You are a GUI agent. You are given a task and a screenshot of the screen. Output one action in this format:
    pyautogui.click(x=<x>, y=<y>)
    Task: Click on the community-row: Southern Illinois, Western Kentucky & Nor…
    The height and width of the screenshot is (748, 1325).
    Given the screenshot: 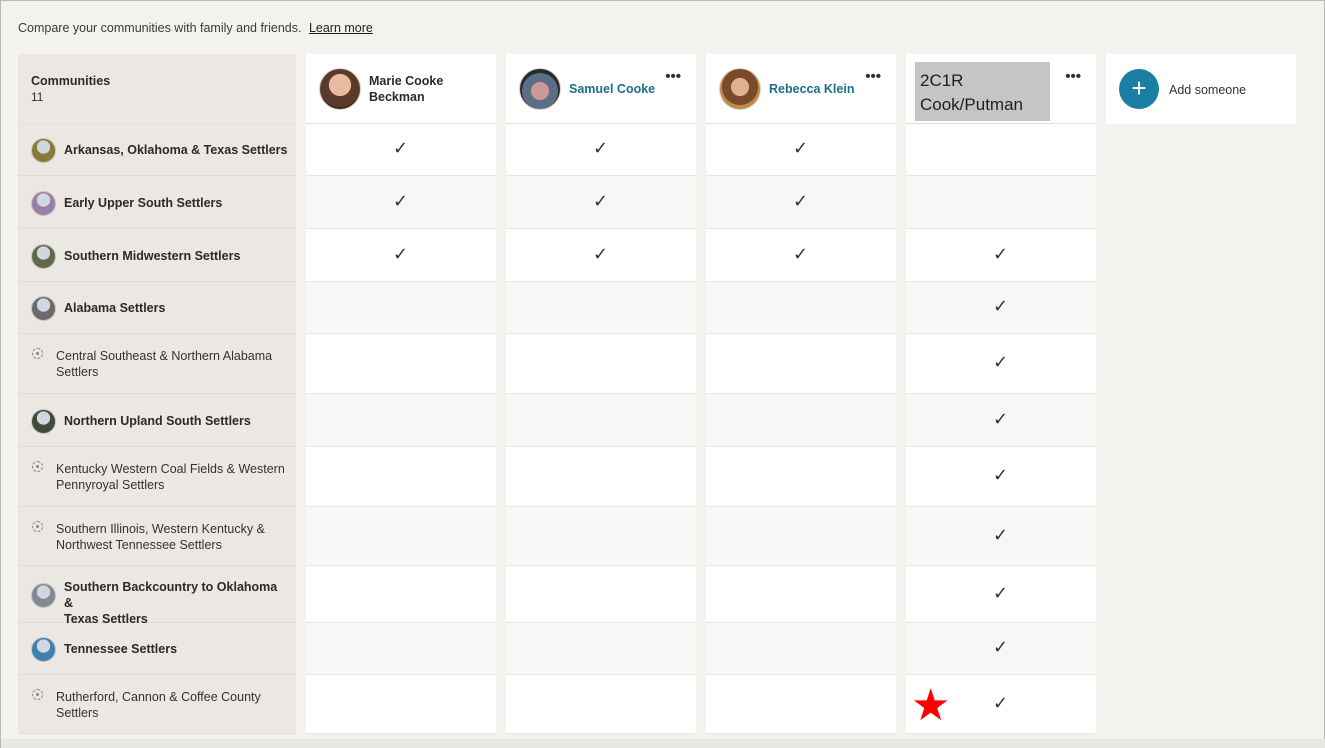 What is the action you would take?
    pyautogui.click(x=157, y=536)
    